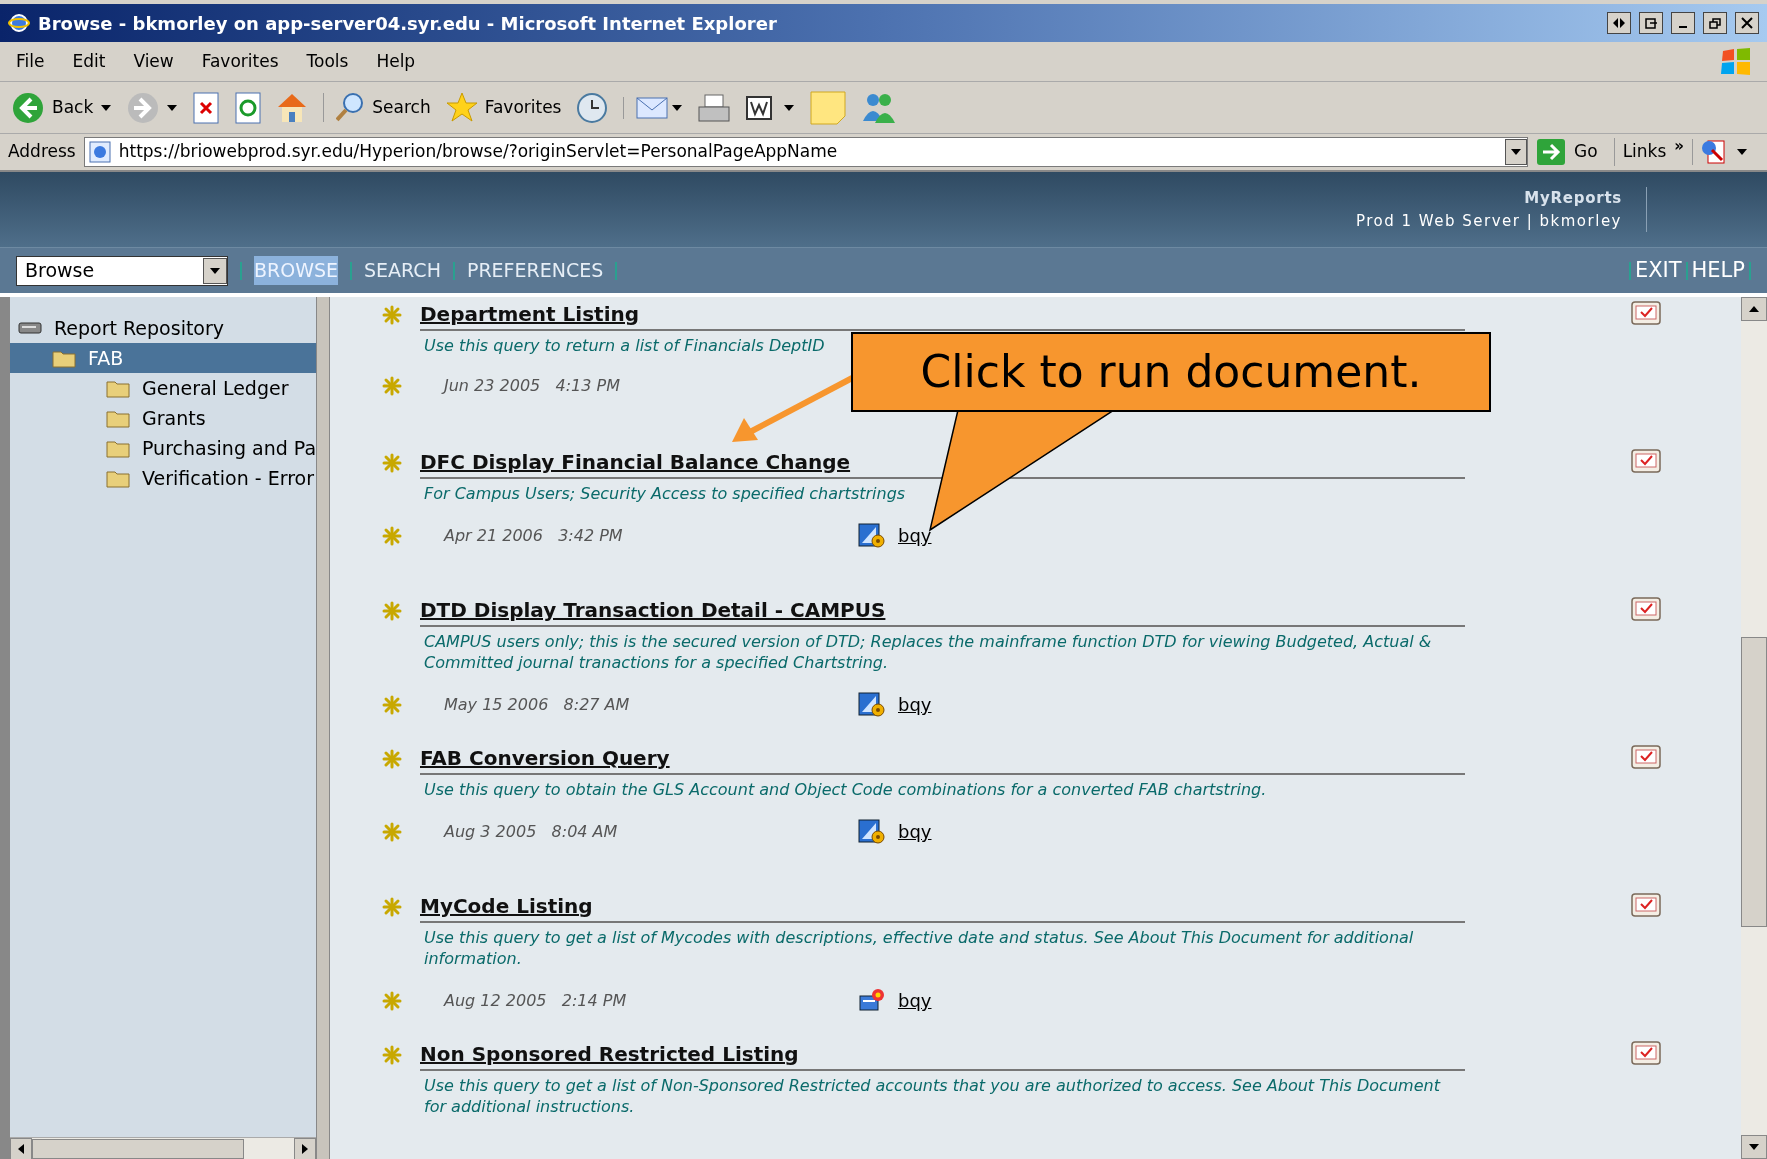 The image size is (1767, 1159). Describe the element at coordinates (327, 61) in the screenshot. I see `menu-item: Tools` at that location.